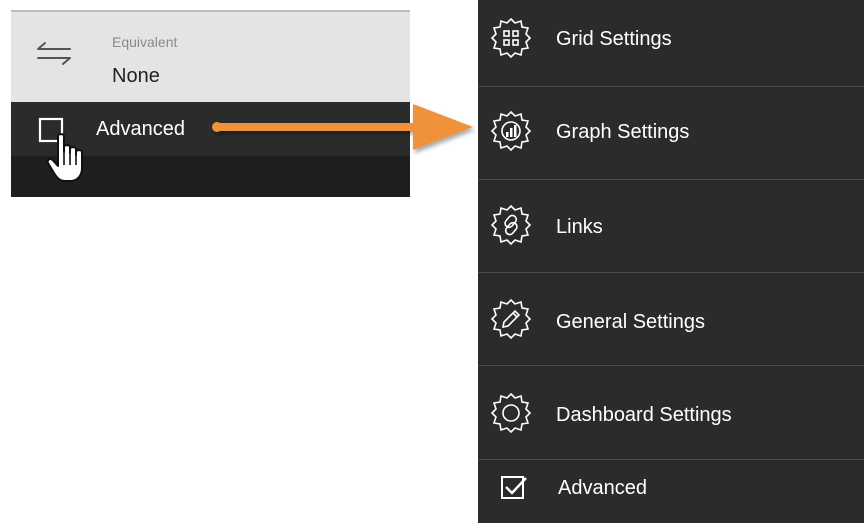 The image size is (864, 523). I want to click on hand-pointer-icon, so click(64, 157).